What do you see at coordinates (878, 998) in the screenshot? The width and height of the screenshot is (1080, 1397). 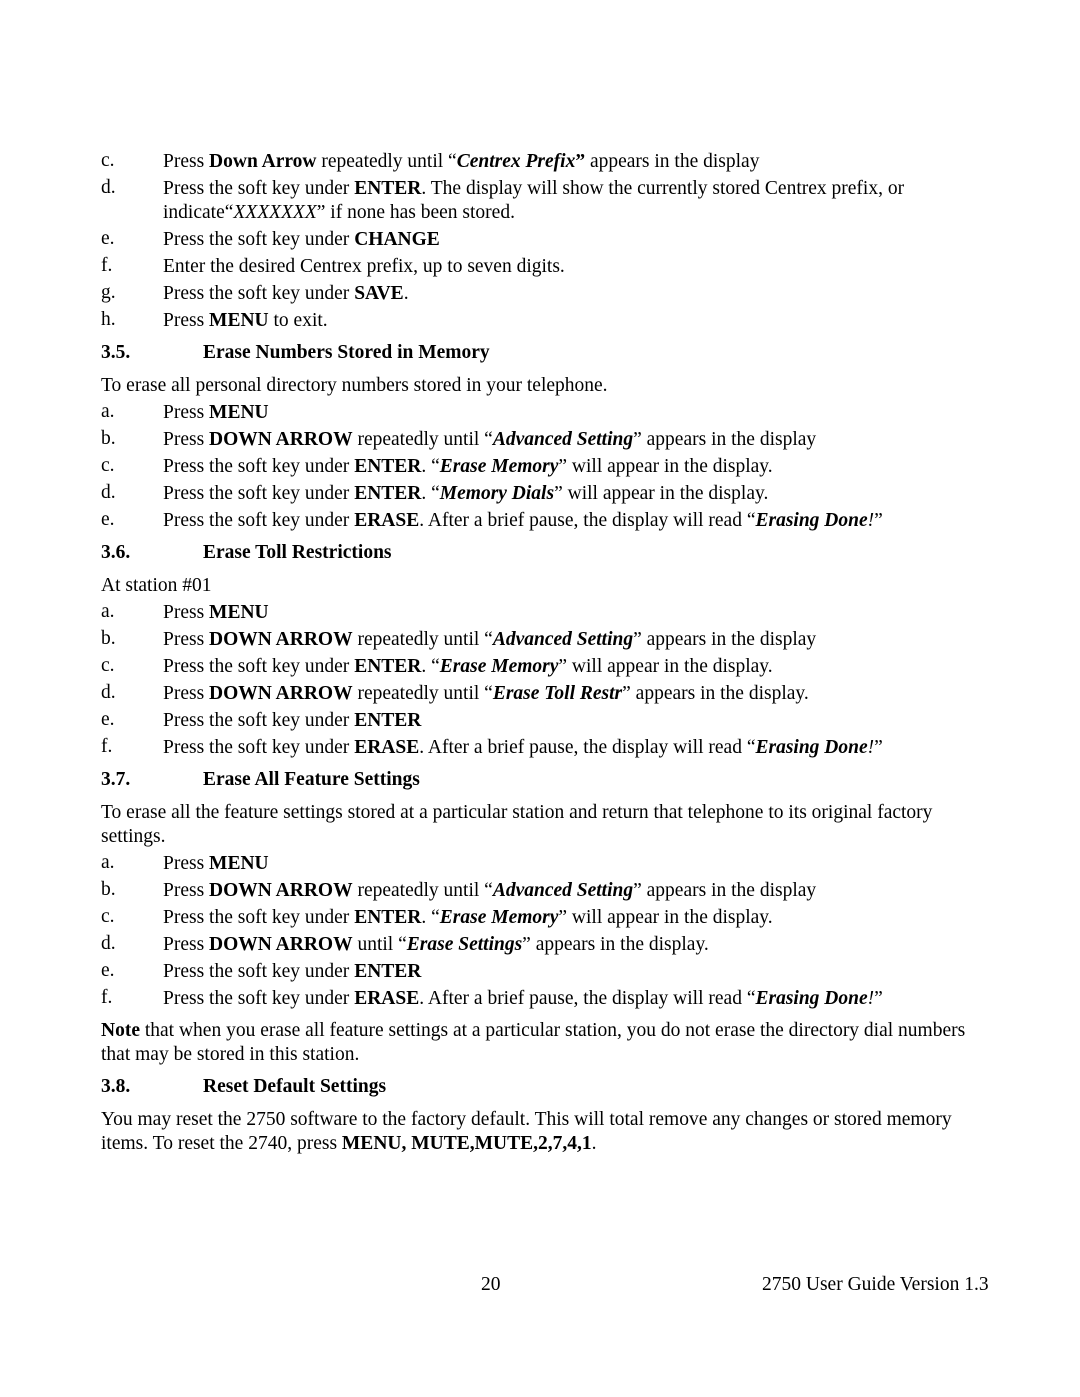 I see `text-run: ”` at bounding box center [878, 998].